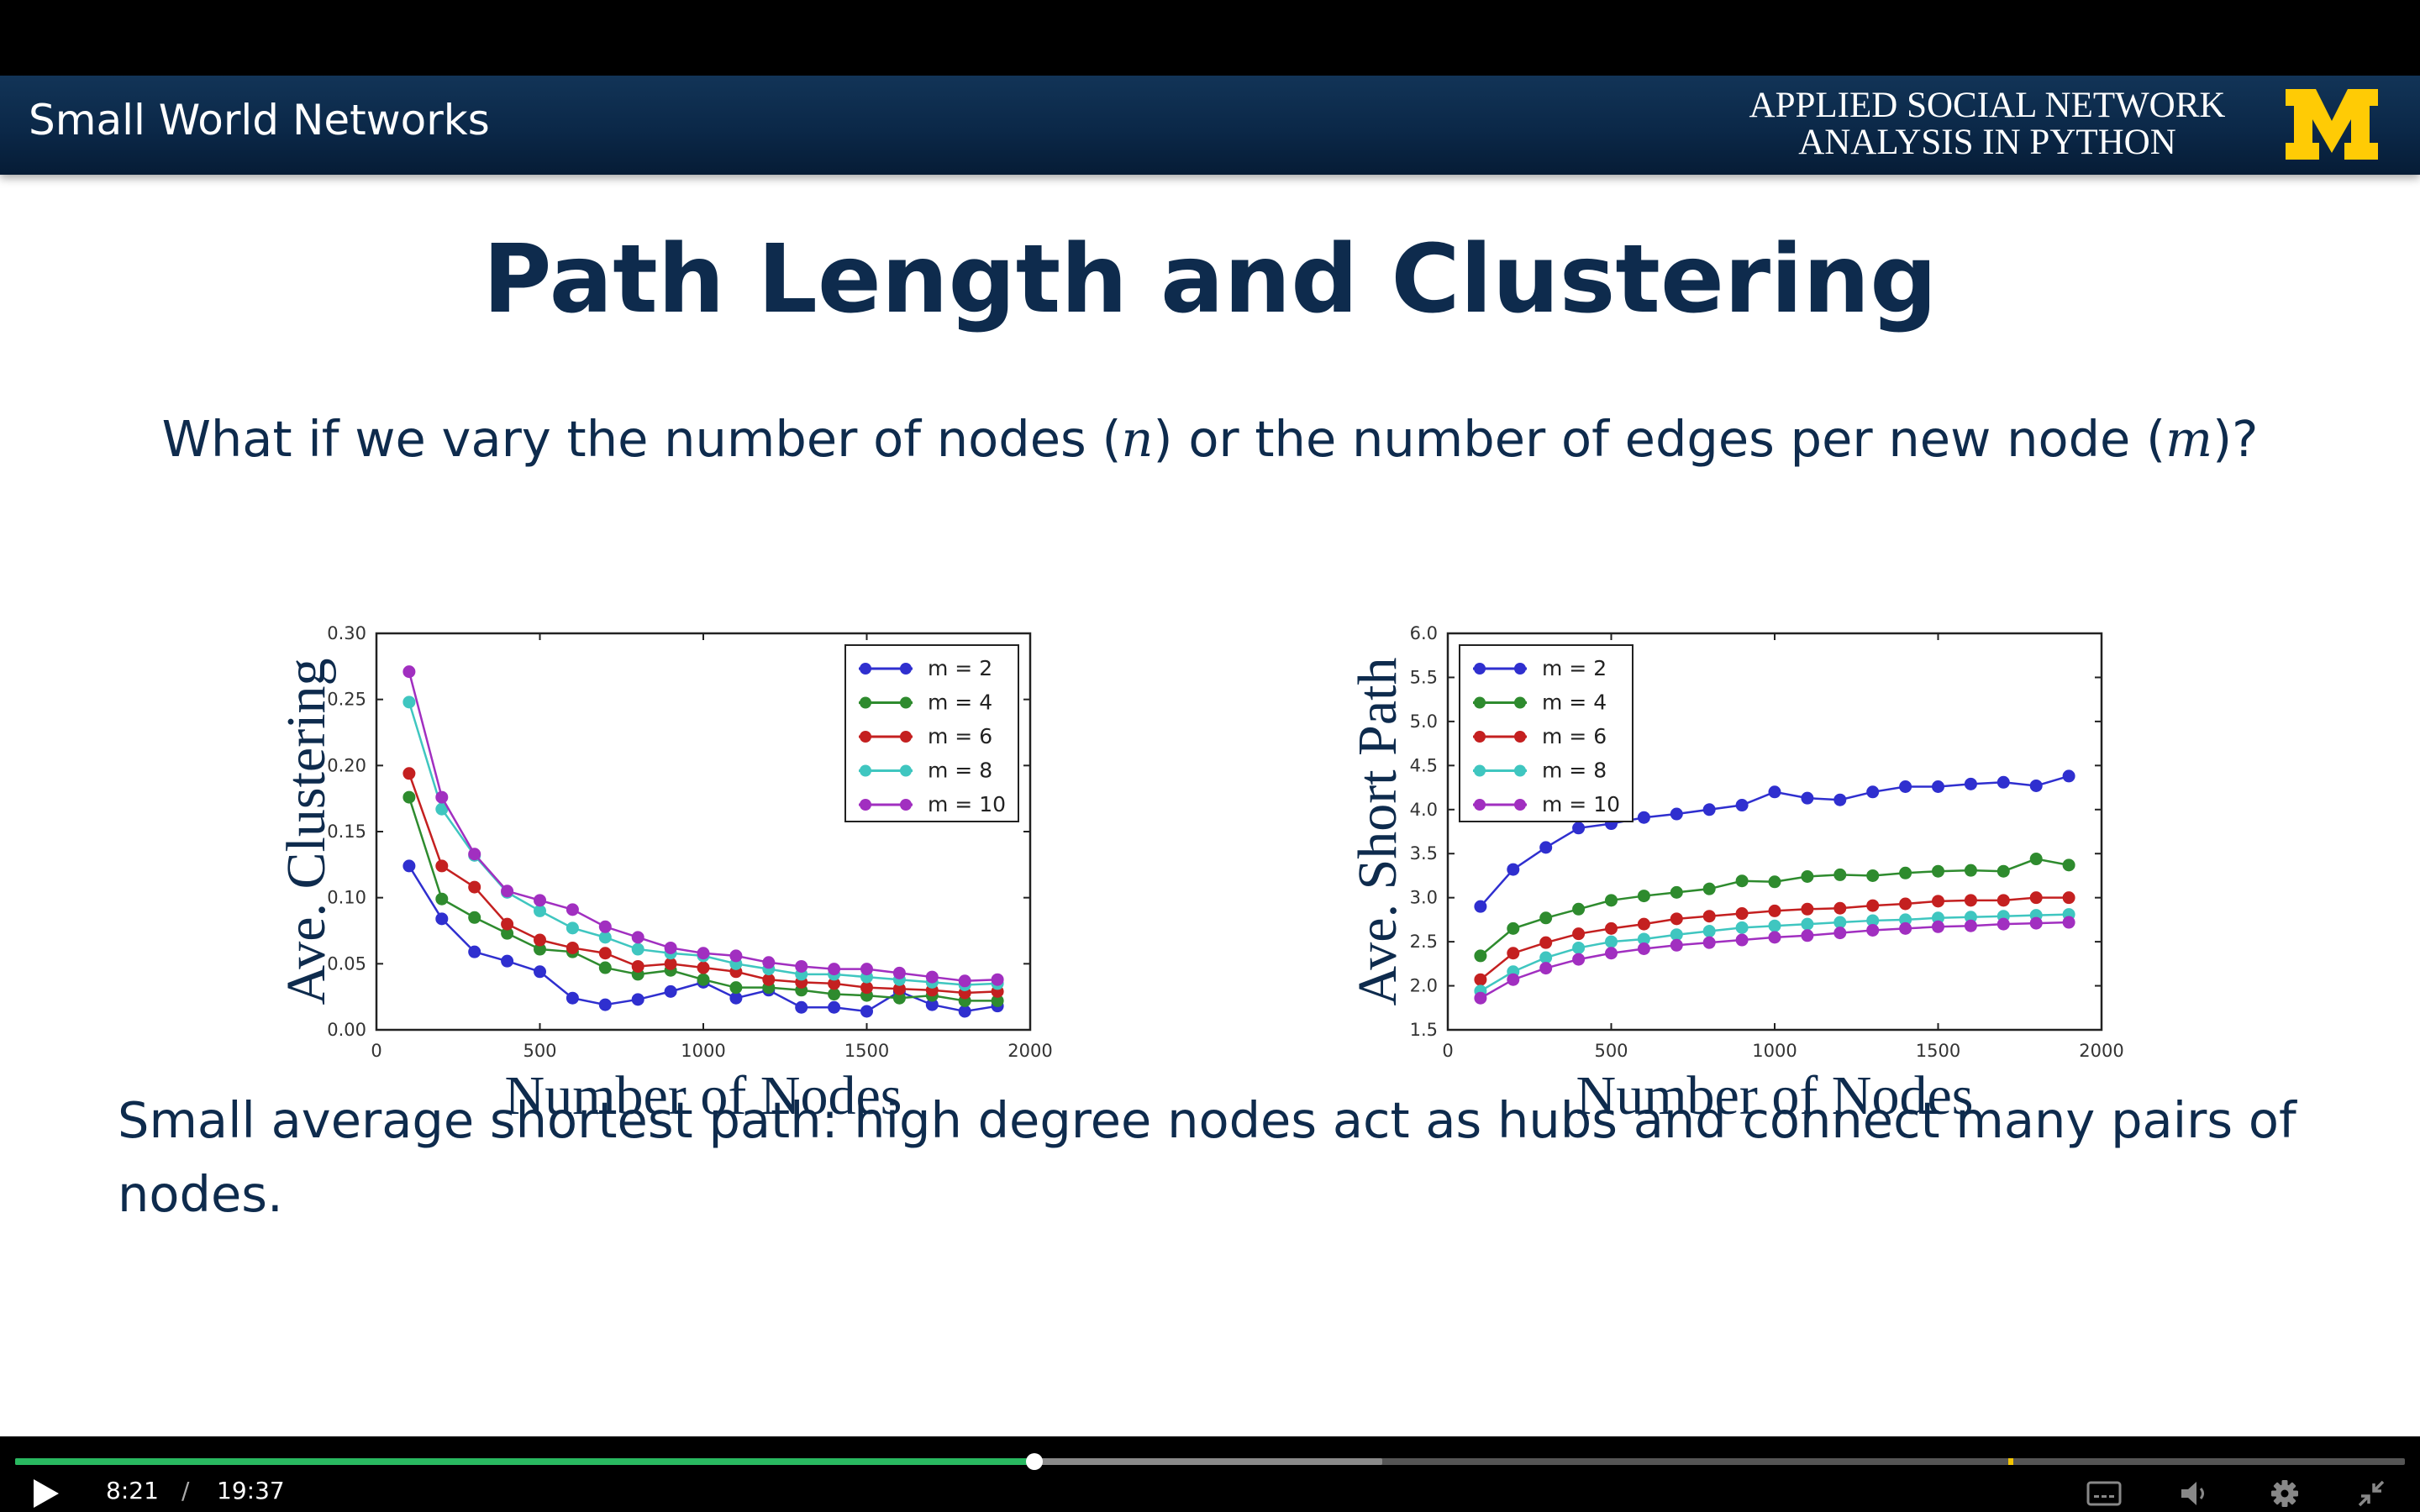 This screenshot has width=2420, height=1512. I want to click on legend-label: m = 6, so click(960, 736).